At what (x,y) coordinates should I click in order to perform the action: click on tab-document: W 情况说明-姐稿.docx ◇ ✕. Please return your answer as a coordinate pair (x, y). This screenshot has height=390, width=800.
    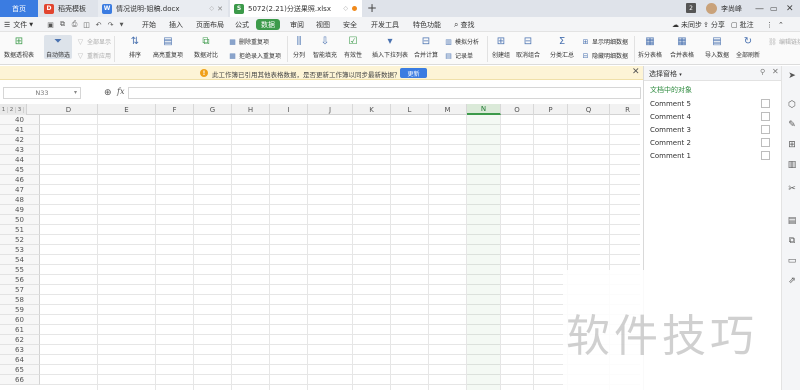
    Looking at the image, I should click on (163, 8).